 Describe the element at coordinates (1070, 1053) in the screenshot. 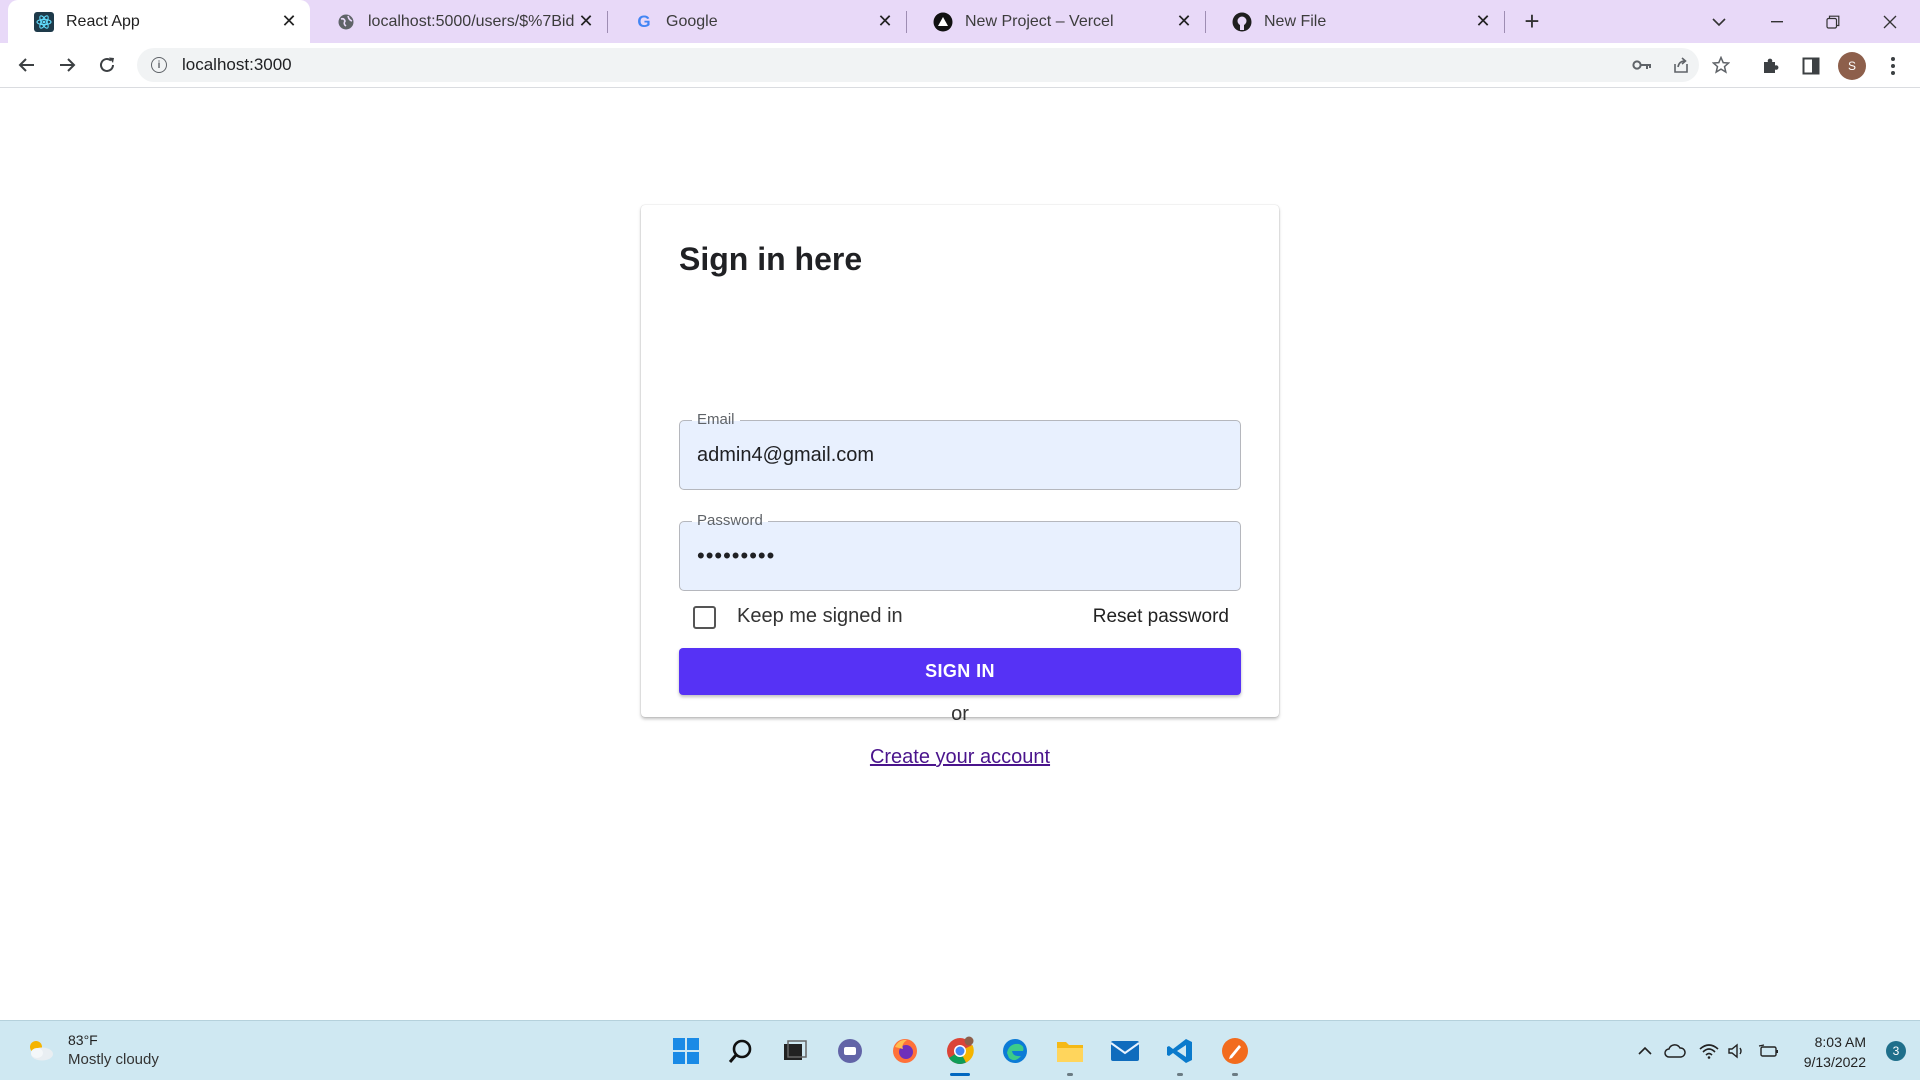

I see `file-explorer-icon` at that location.